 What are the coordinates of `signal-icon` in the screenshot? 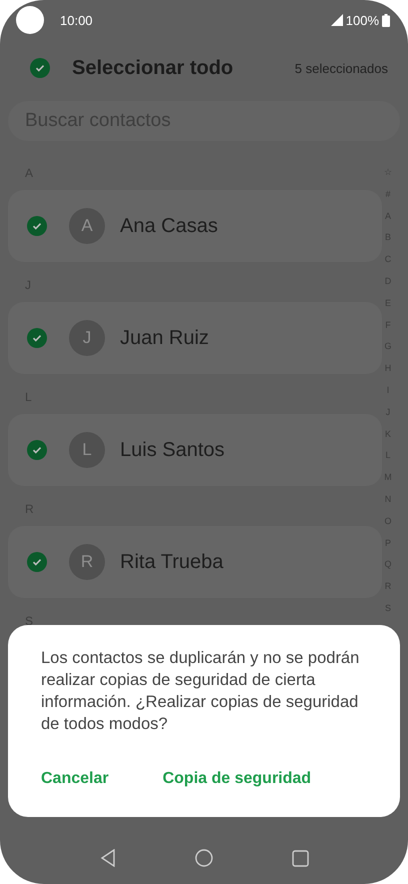 It's located at (336, 20).